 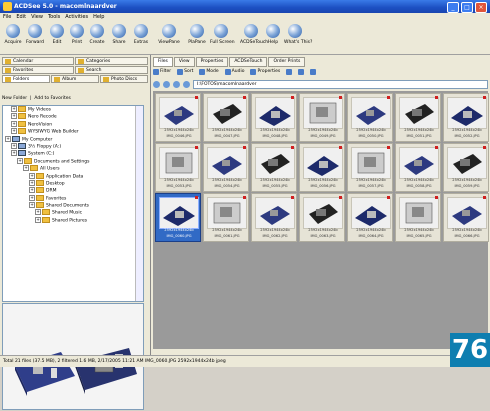 What do you see at coordinates (186, 84) in the screenshot?
I see `refresh-icon` at bounding box center [186, 84].